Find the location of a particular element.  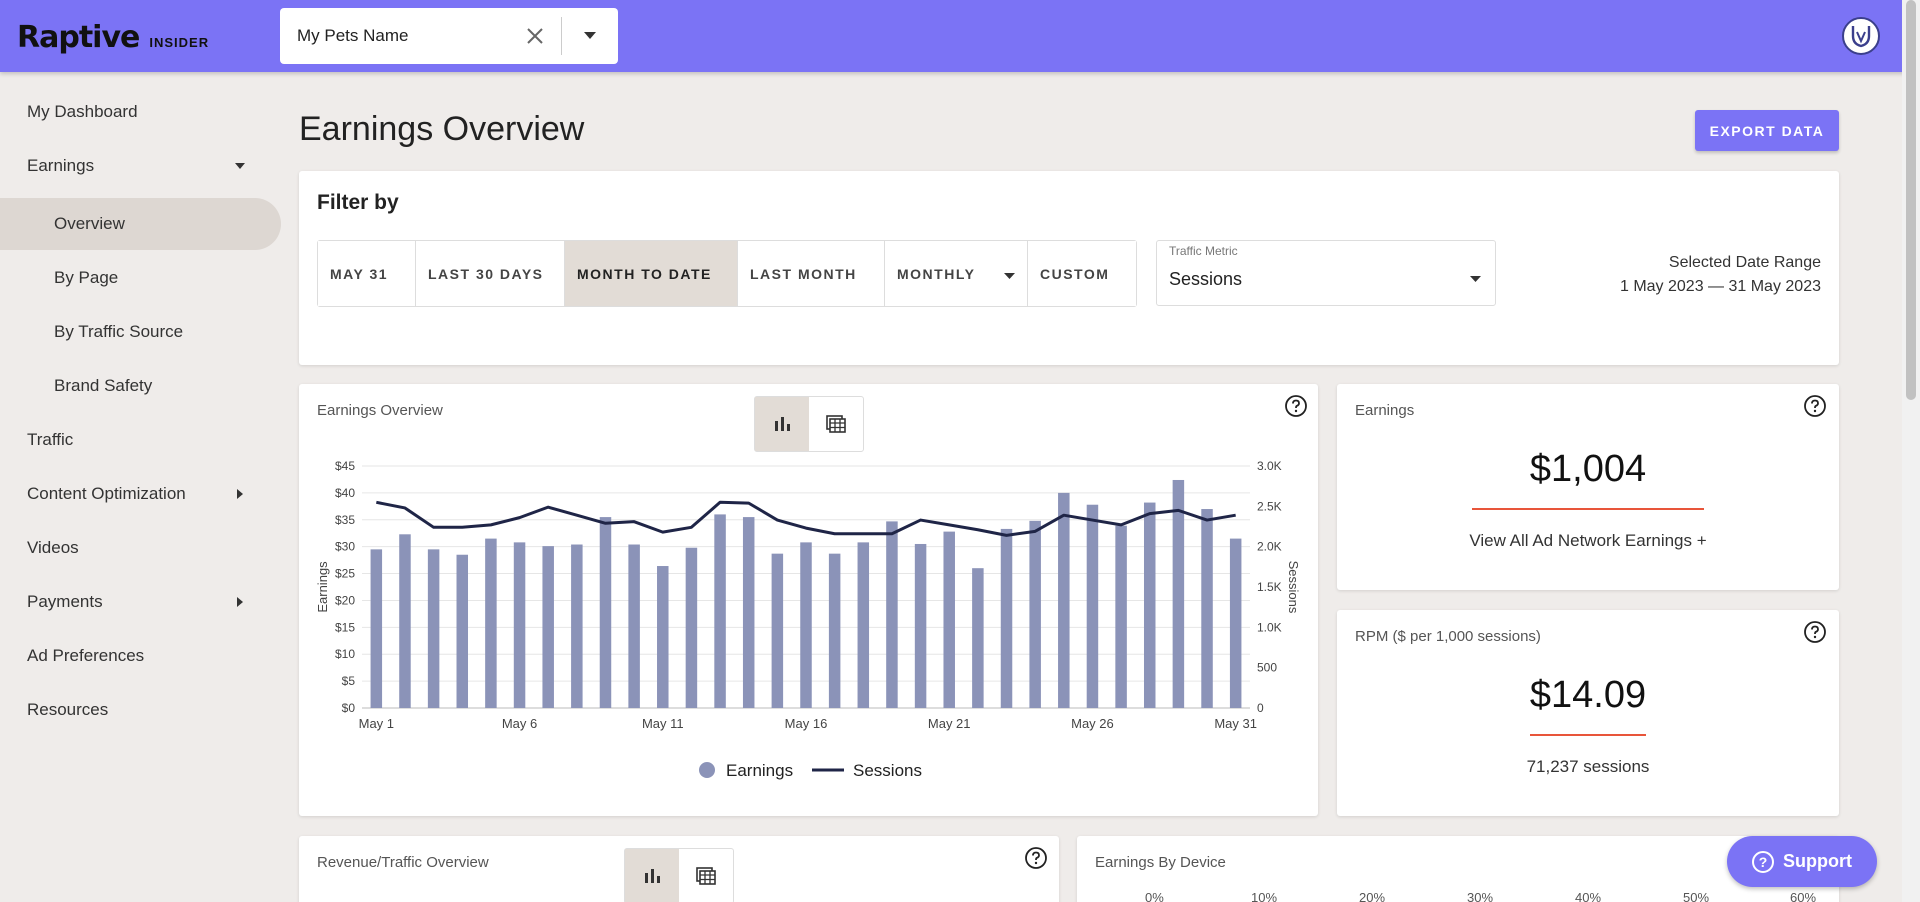

device-axis-tick: 30% is located at coordinates (1480, 896).